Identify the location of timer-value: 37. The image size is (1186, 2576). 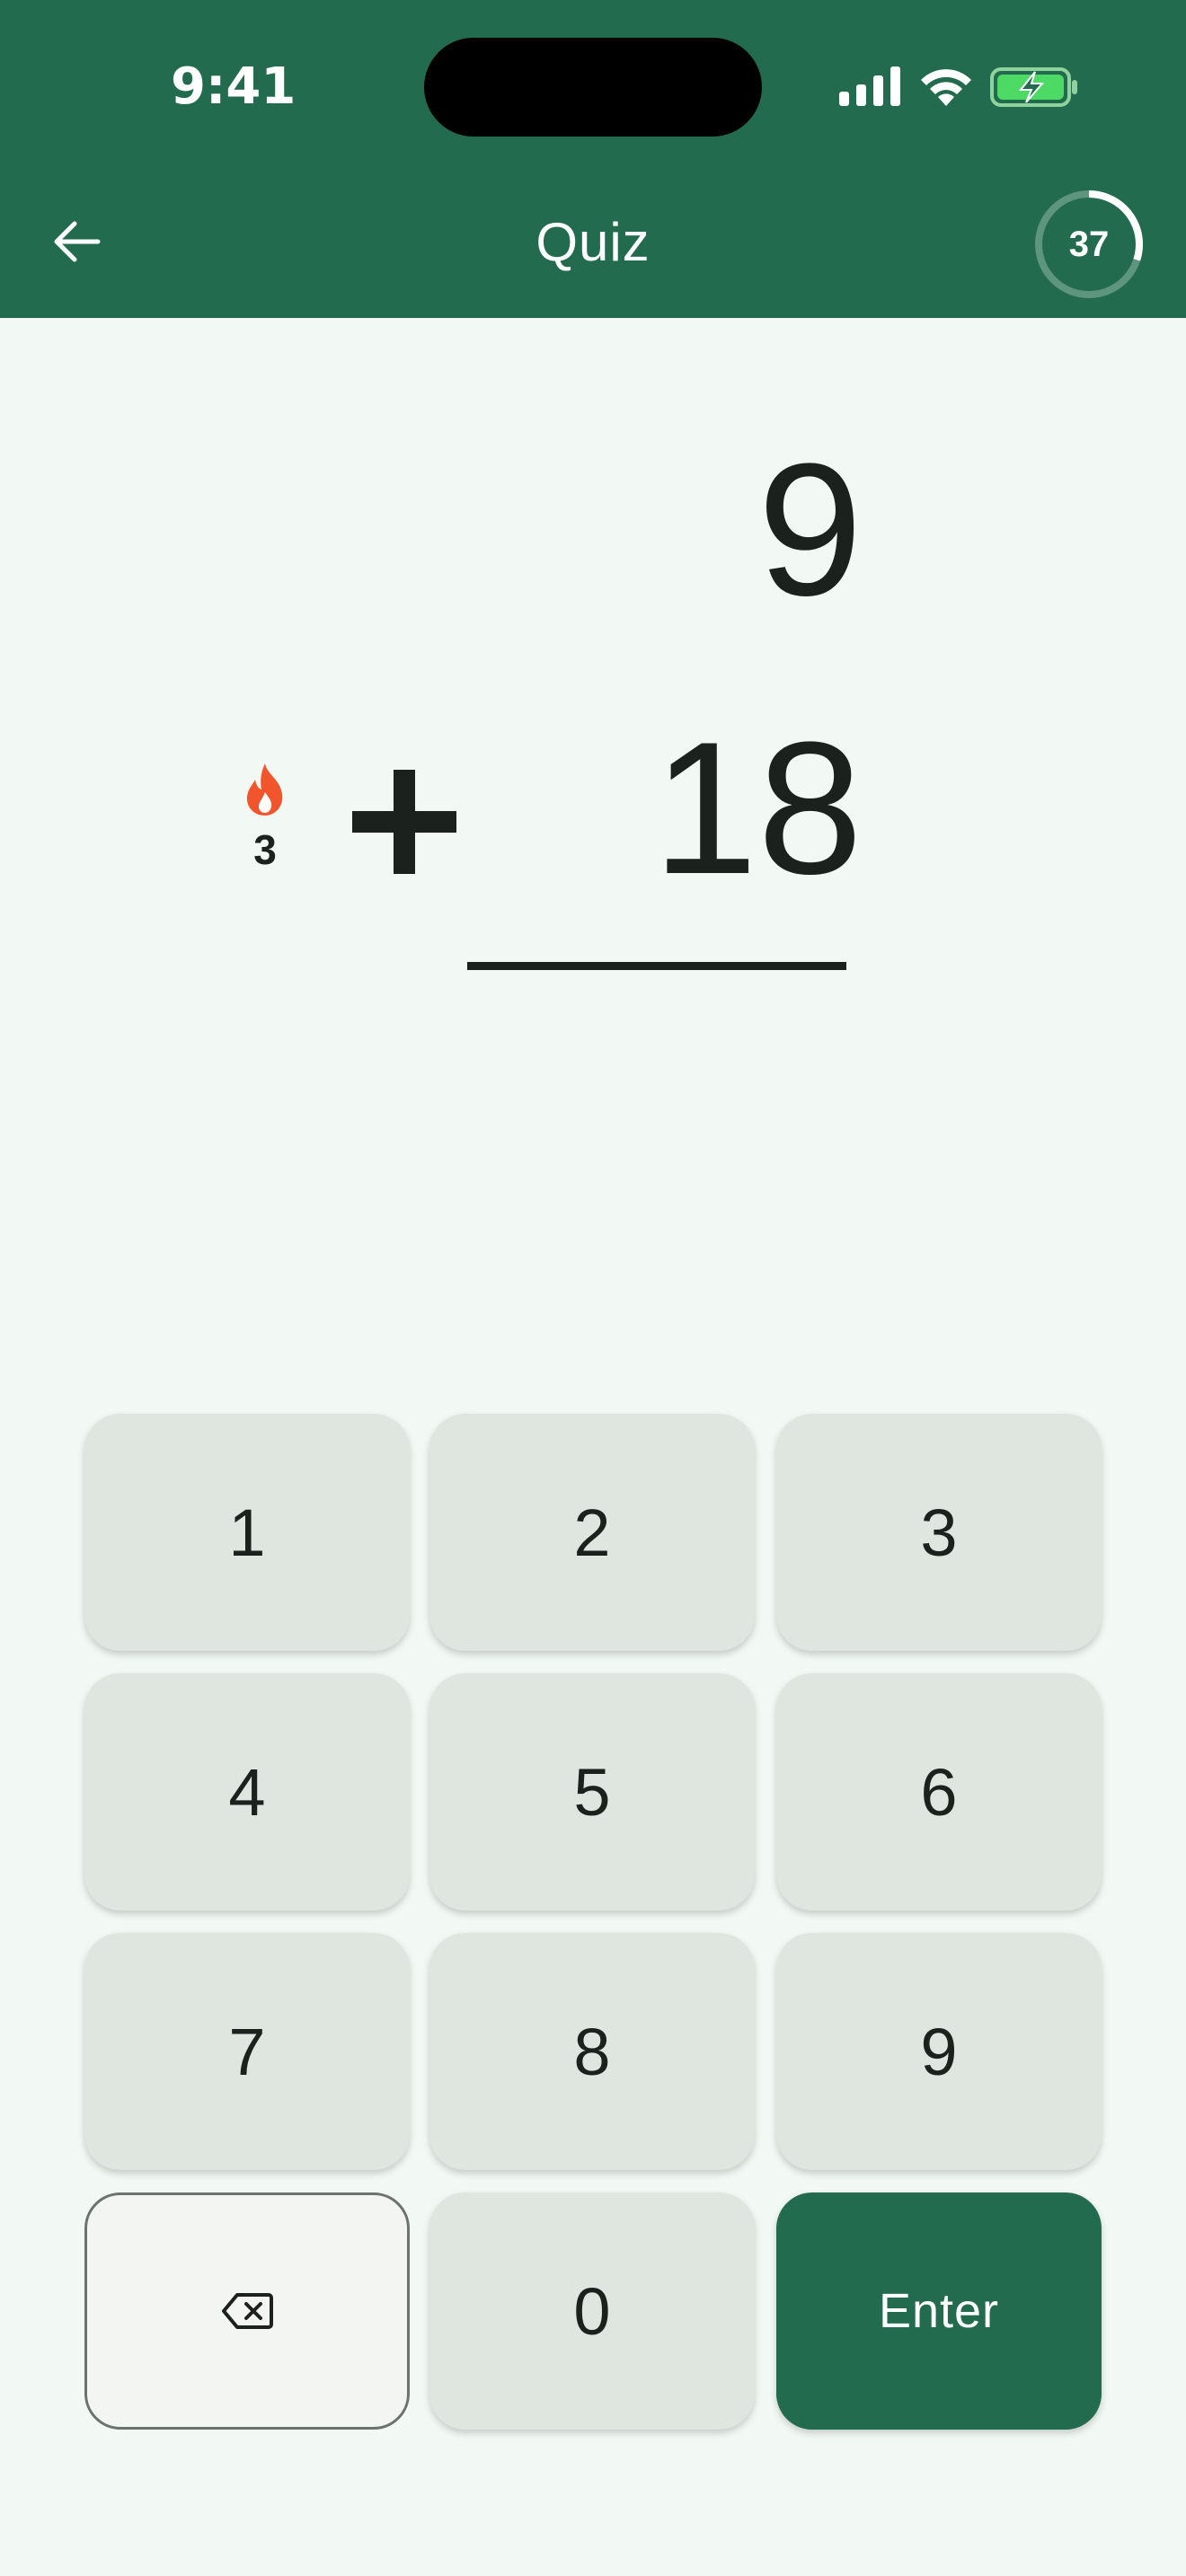
(1089, 244).